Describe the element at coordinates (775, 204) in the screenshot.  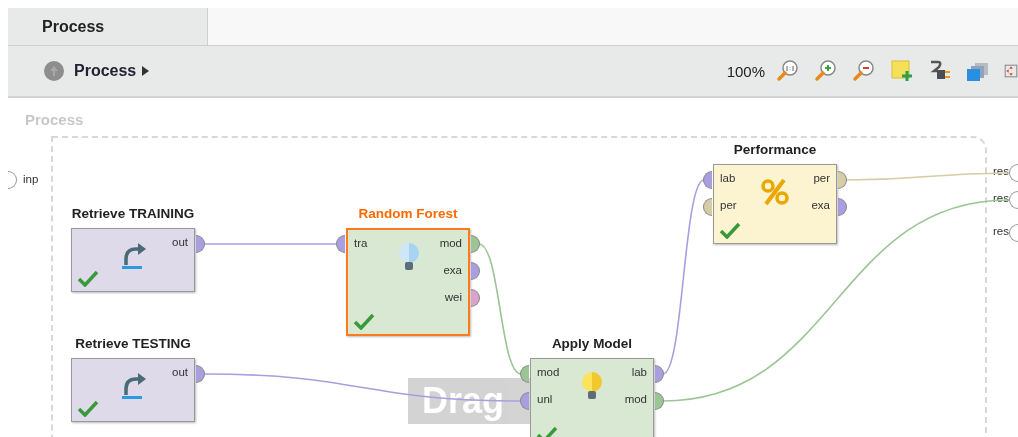
I see `operator-node: lab per per exa` at that location.